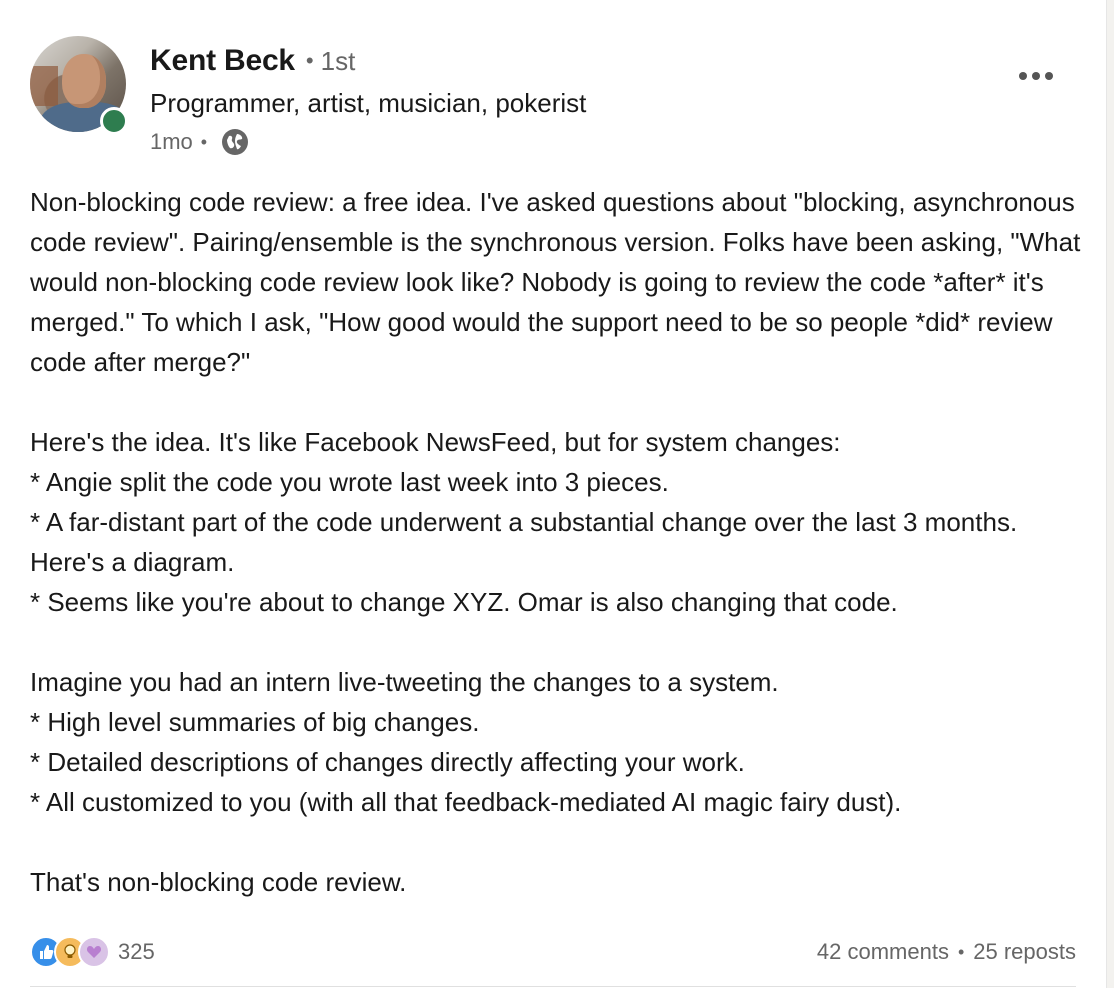 The image size is (1114, 988). Describe the element at coordinates (368, 103) in the screenshot. I see `author-headline: Programmer, artist, musician, pokerist` at that location.